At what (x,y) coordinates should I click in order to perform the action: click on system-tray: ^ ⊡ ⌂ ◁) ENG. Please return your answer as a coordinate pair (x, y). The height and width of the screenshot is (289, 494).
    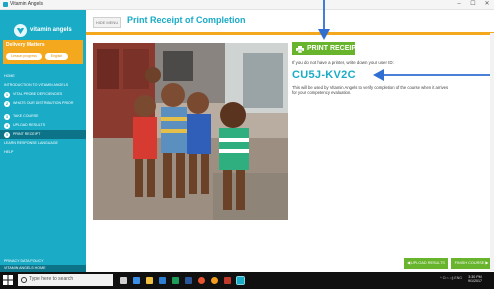
    Looking at the image, I should click on (451, 278).